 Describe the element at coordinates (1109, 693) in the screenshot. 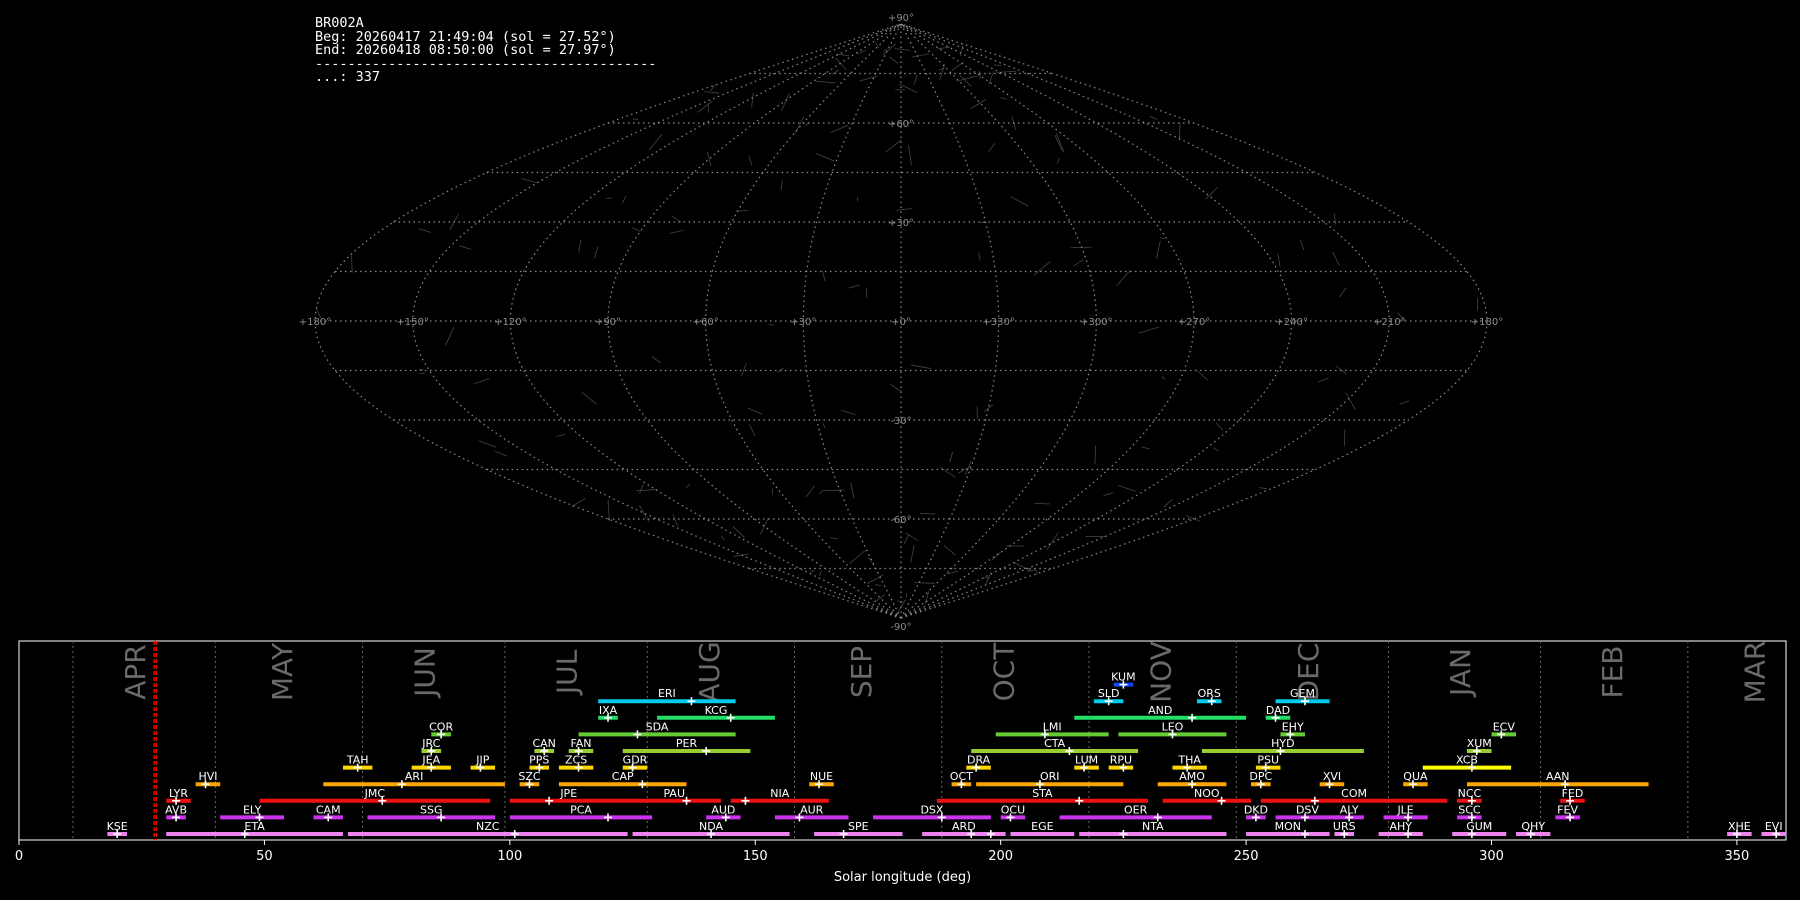

I see `shower-label: SLD` at that location.